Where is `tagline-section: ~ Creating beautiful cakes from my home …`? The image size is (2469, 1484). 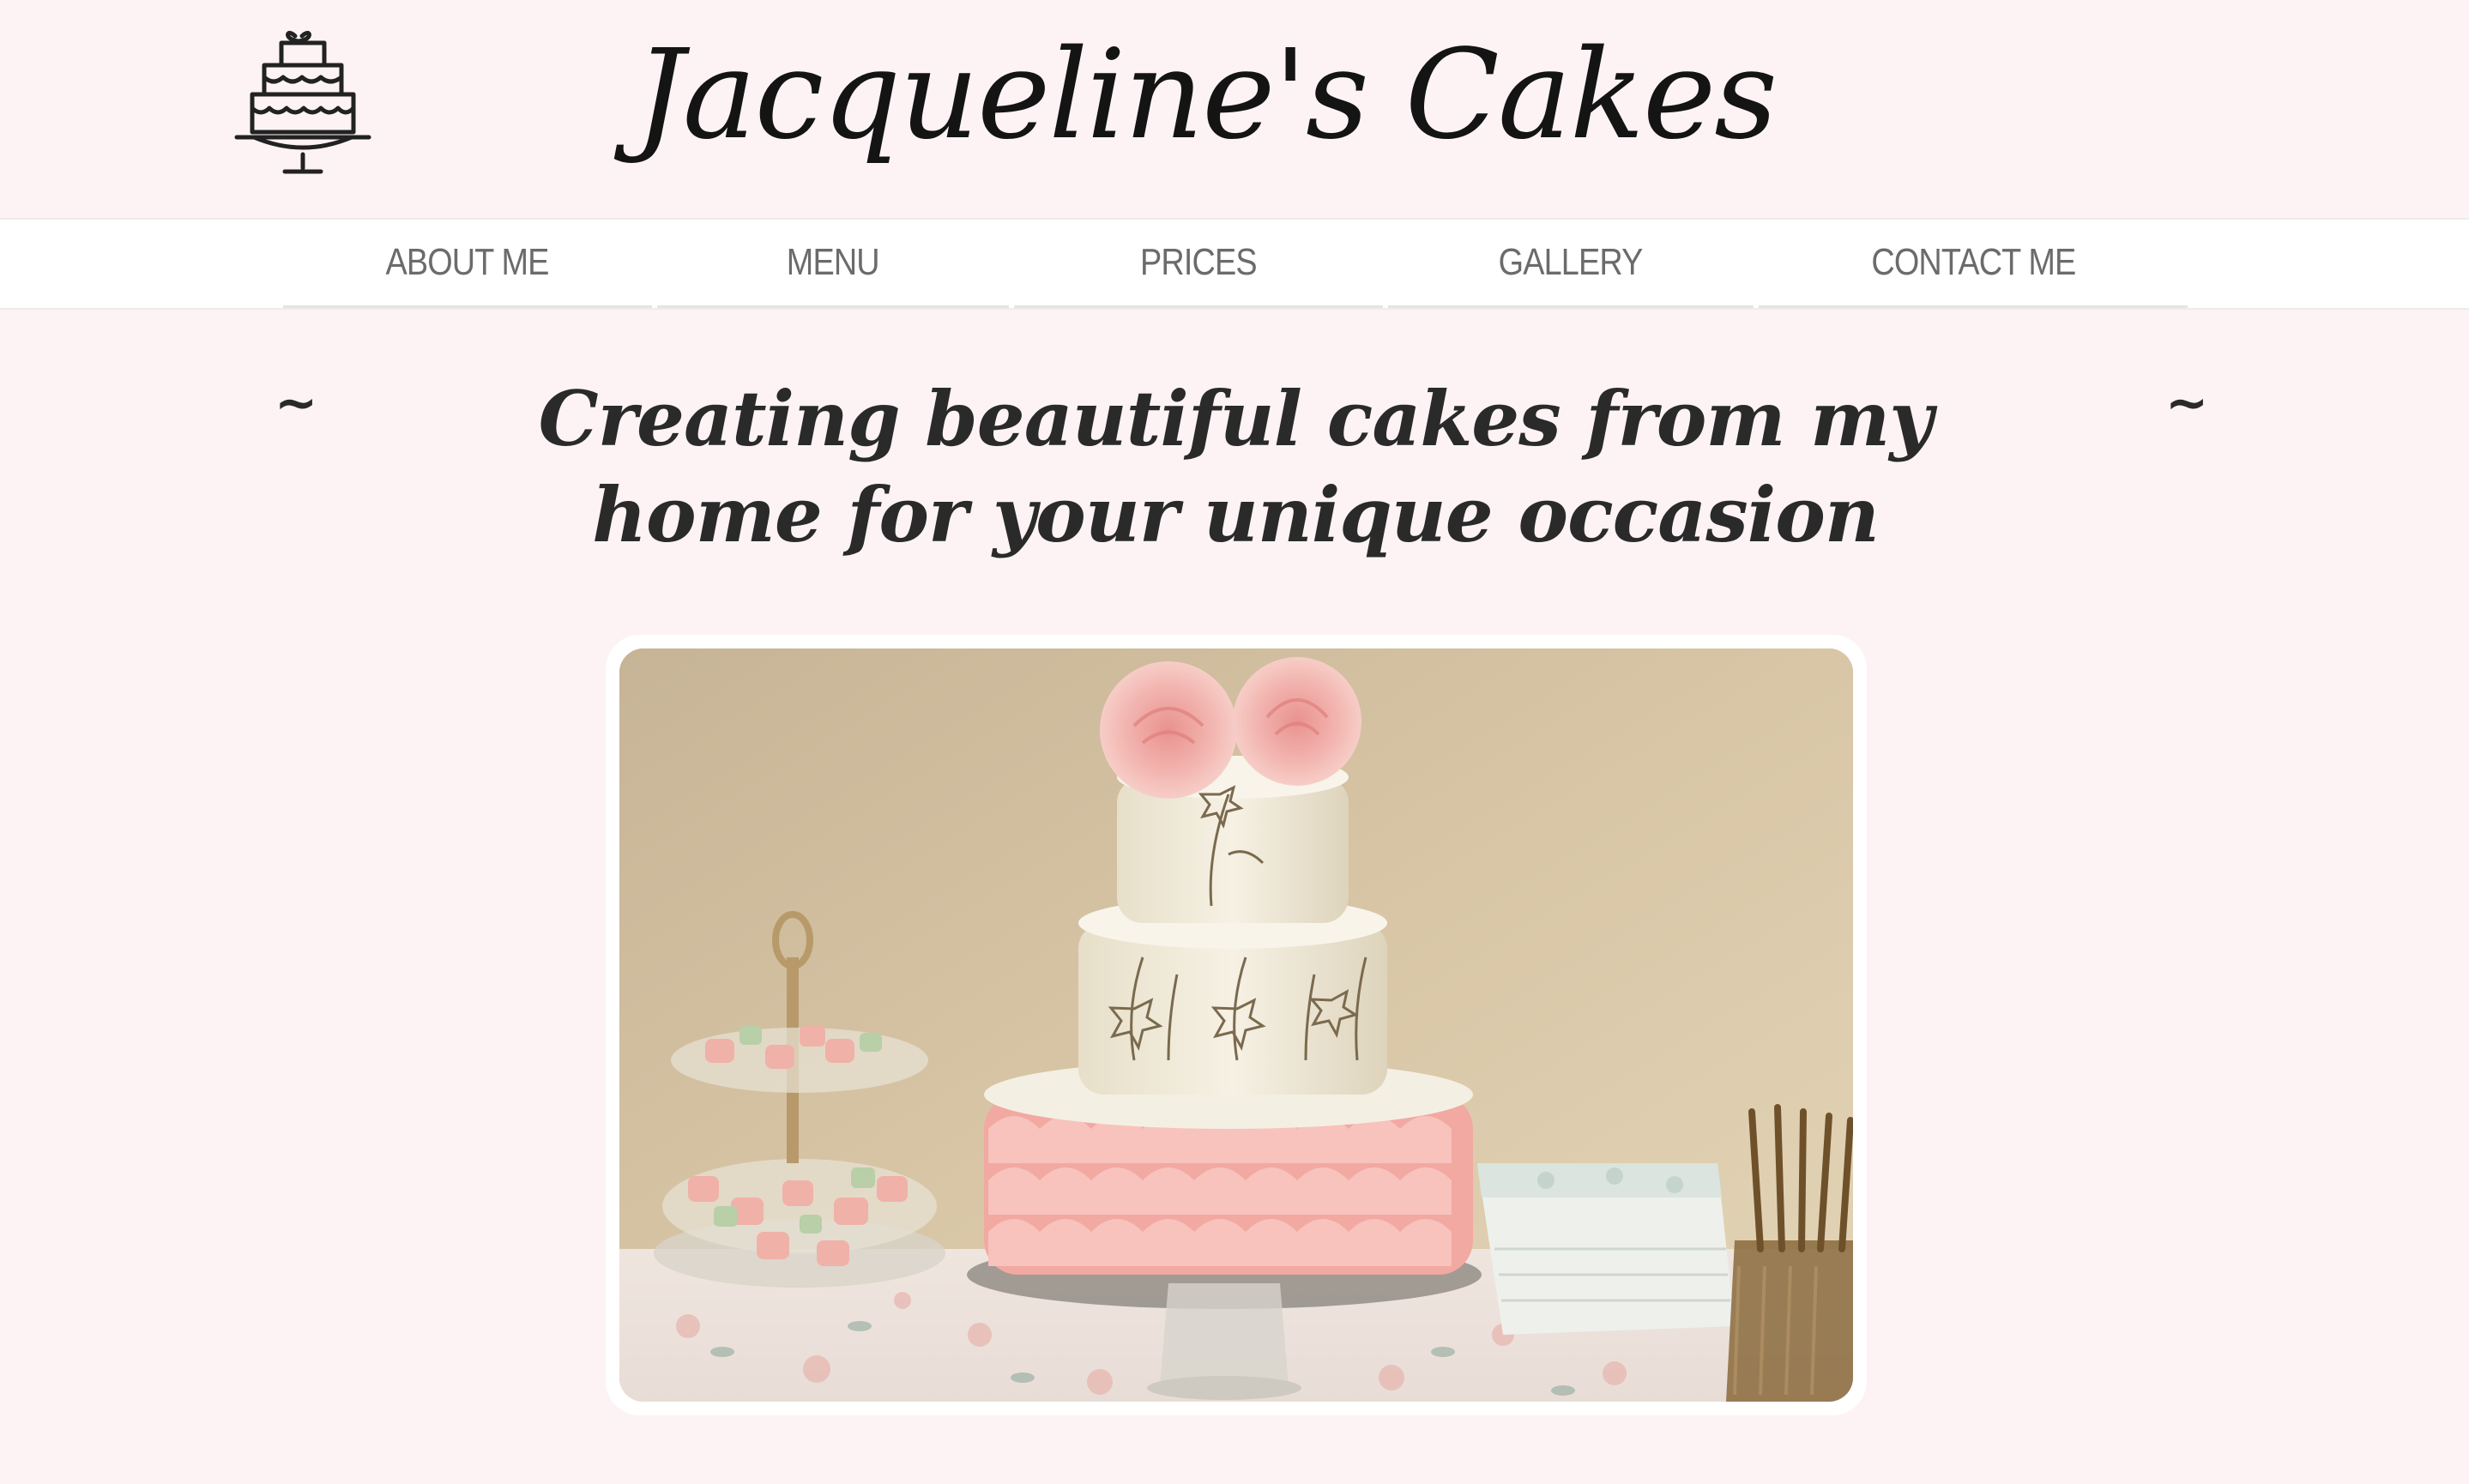
tagline-section: ~ Creating beautiful cakes from my home … is located at coordinates (1234, 467).